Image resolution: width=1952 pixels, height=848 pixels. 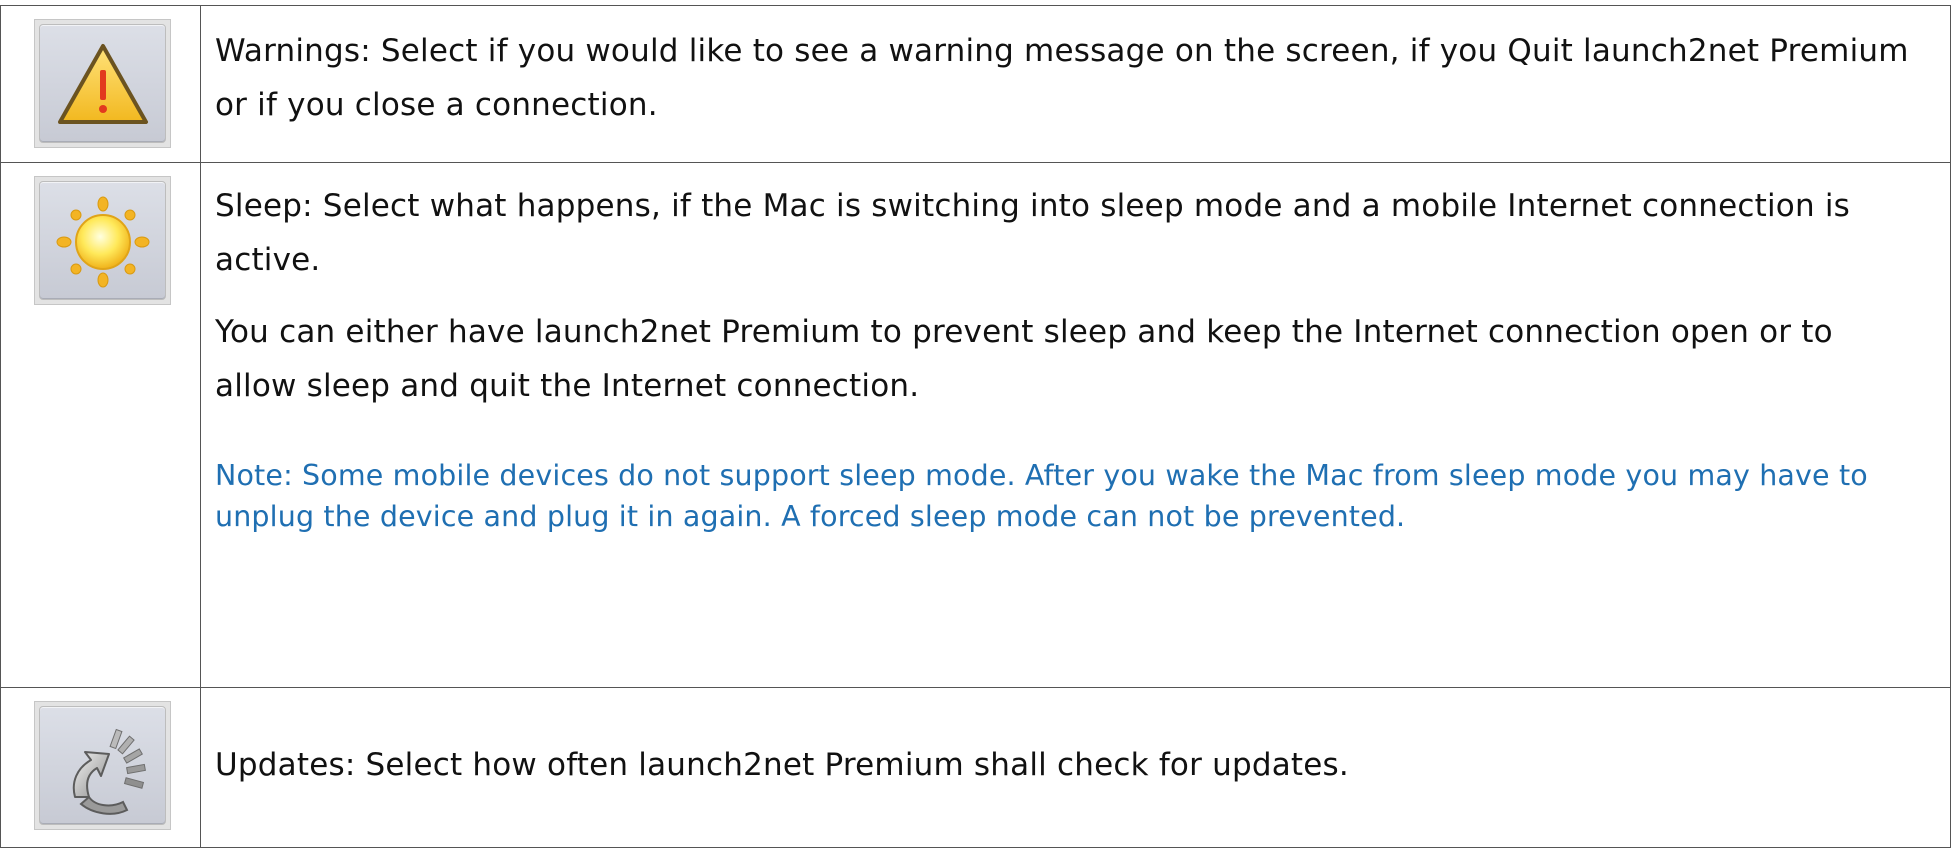 I want to click on sun-icon, so click(x=102, y=240).